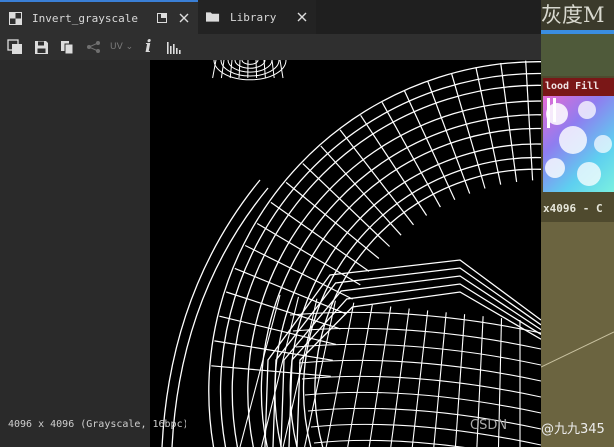  Describe the element at coordinates (116, 47) in the screenshot. I see `uv-label: UV` at that location.